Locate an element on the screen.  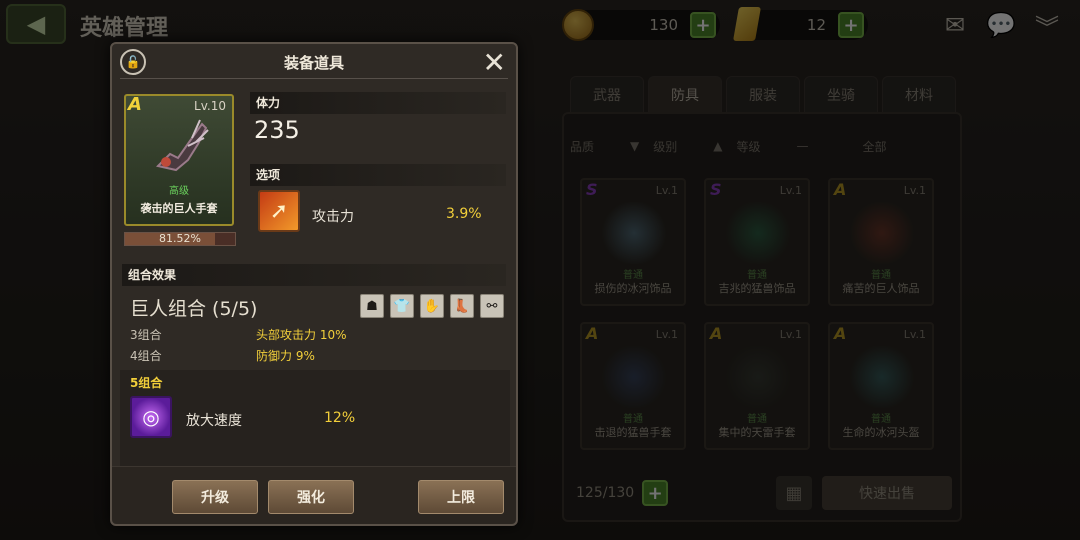
add-coins-button: + is located at coordinates (703, 25).